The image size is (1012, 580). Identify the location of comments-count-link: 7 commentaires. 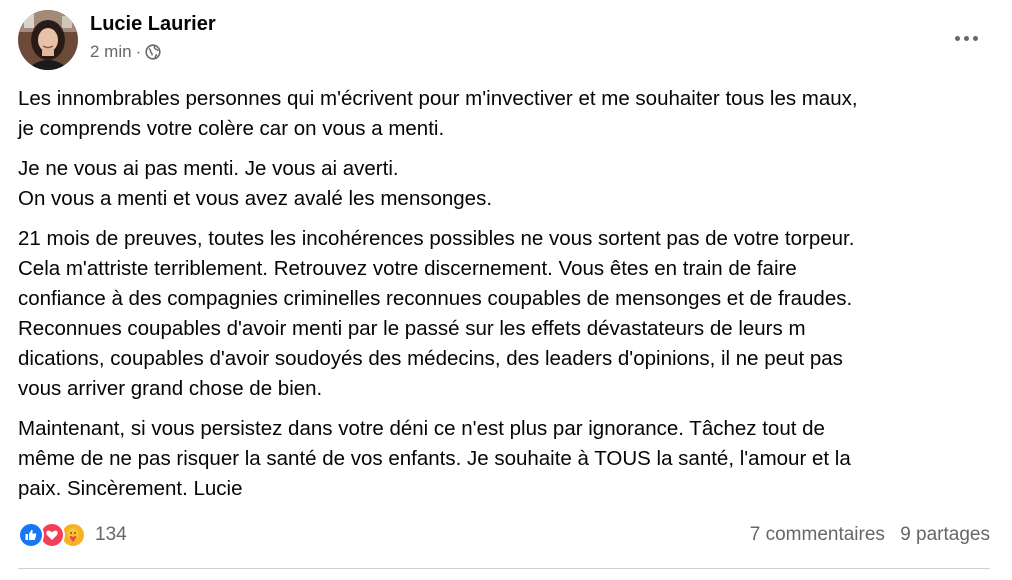
(817, 534).